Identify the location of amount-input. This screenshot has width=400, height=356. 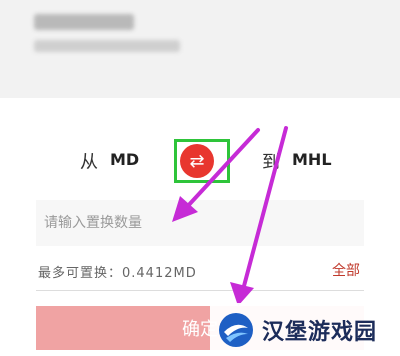
(200, 223).